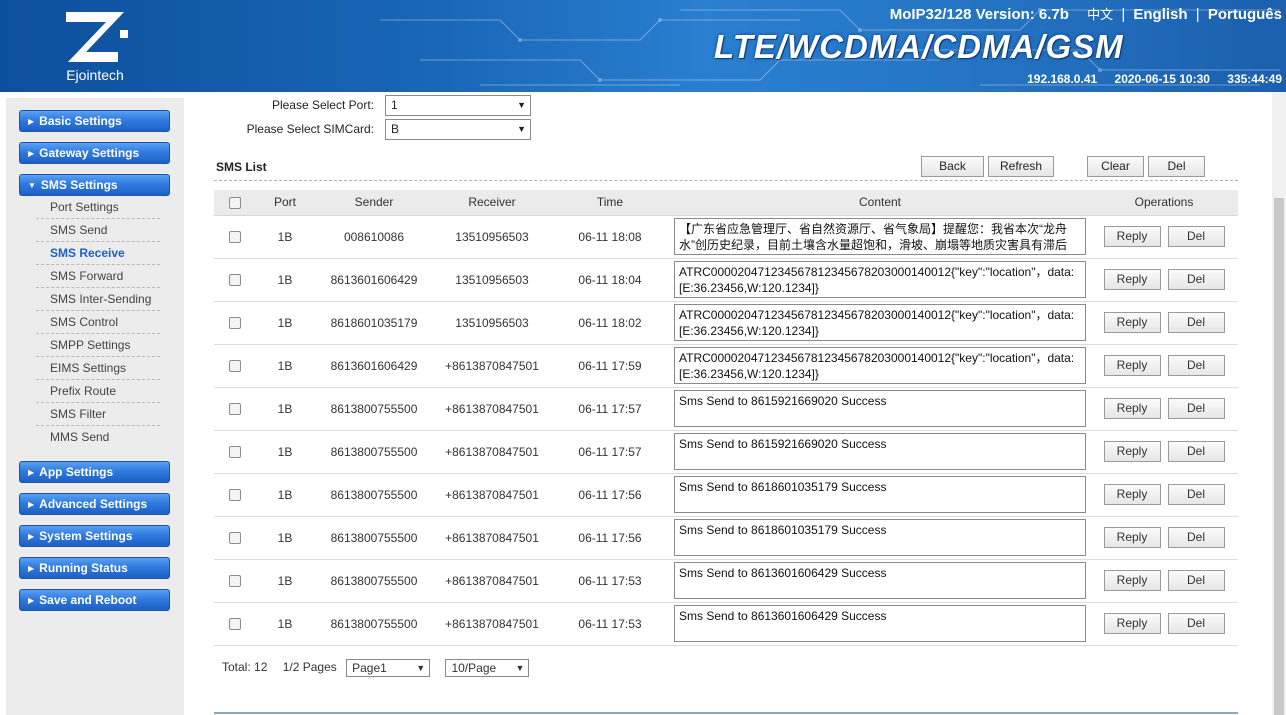 The height and width of the screenshot is (715, 1286). I want to click on simcard-select: B ▼, so click(458, 129).